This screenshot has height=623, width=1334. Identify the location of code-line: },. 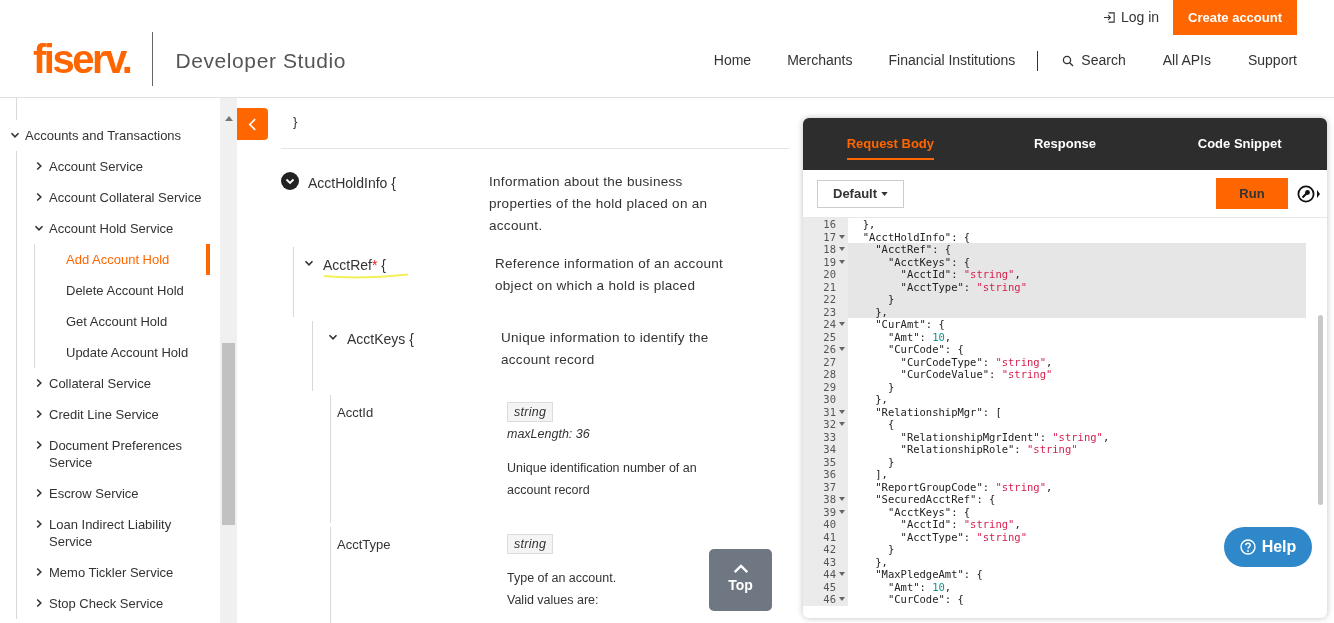
(881, 311).